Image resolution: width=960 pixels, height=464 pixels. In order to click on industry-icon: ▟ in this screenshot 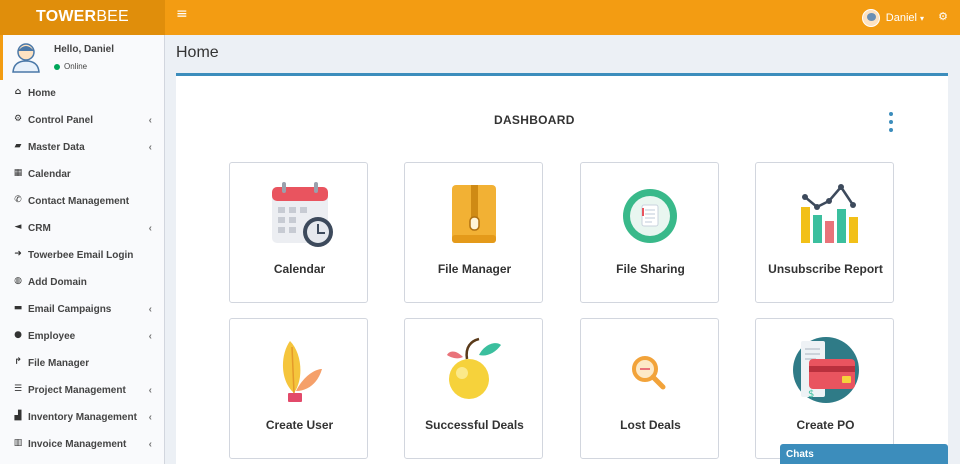, I will do `click(18, 416)`.